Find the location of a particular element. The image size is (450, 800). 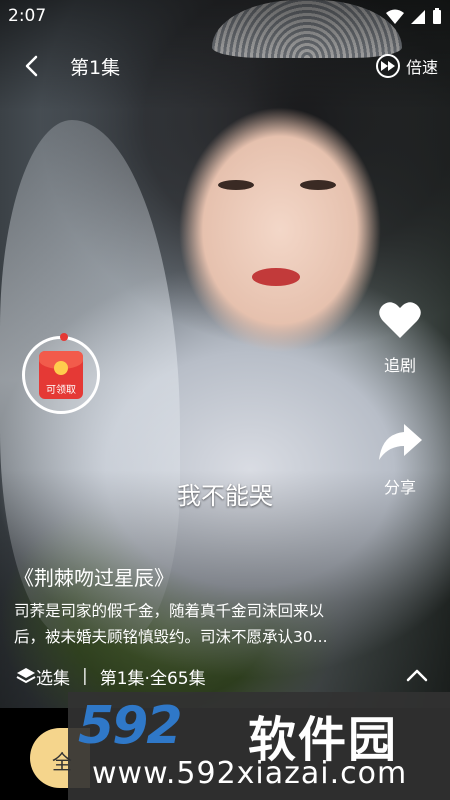

follow-drama-button: 追剧 is located at coordinates (400, 336).